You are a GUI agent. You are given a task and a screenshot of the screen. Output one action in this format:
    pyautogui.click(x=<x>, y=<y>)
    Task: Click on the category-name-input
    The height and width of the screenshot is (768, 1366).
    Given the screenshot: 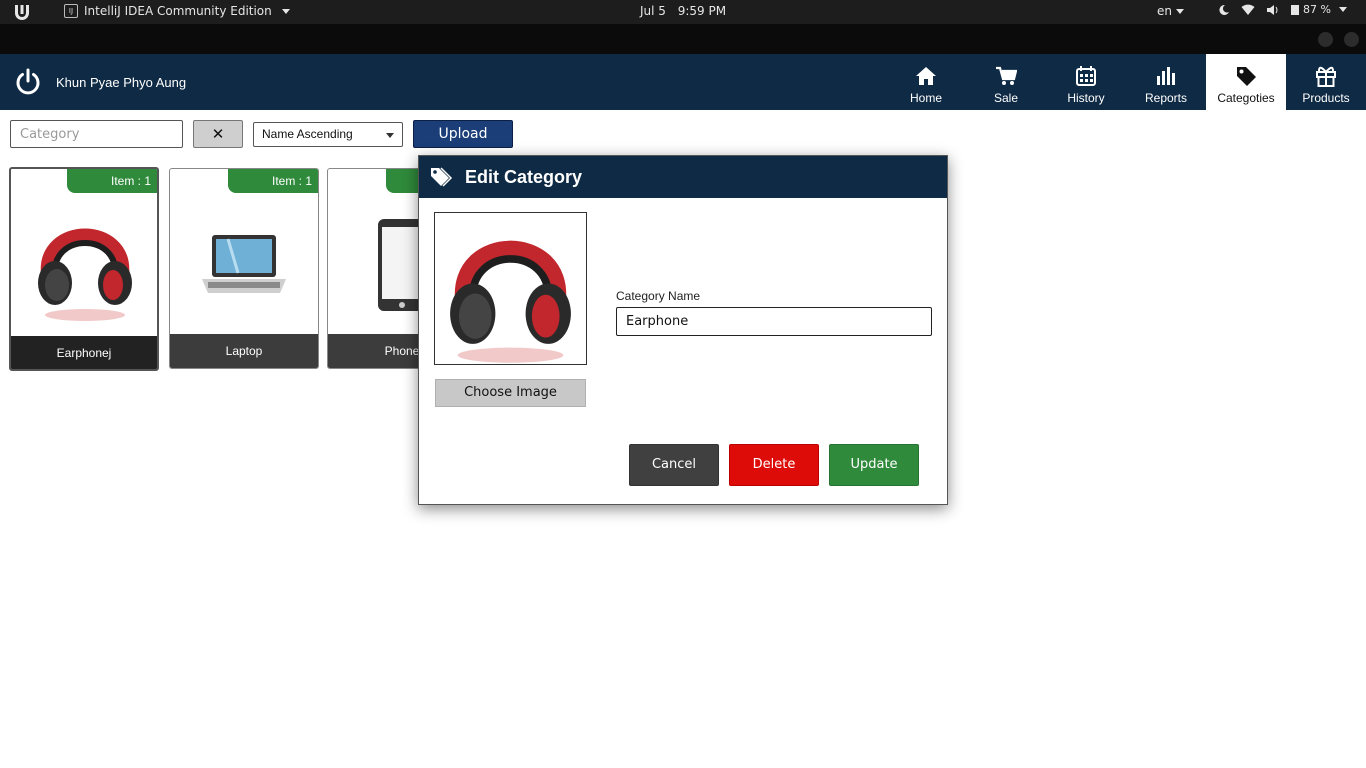 What is the action you would take?
    pyautogui.click(x=774, y=321)
    